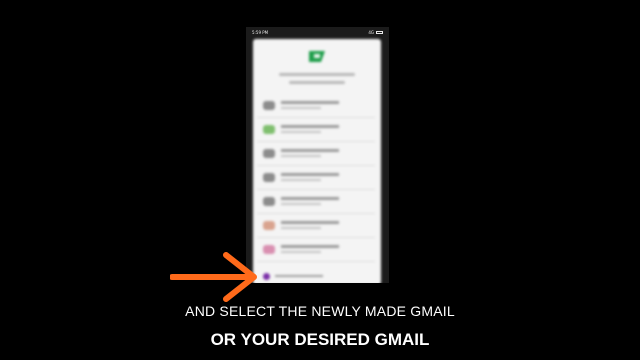 The width and height of the screenshot is (640, 360). What do you see at coordinates (260, 32) in the screenshot?
I see `status-time: 5:59 PM` at bounding box center [260, 32].